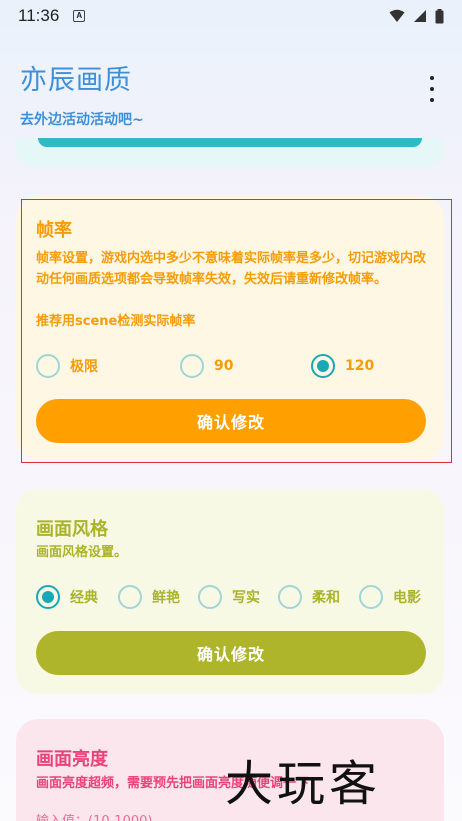  I want to click on app-title: 亦辰画质, so click(76, 80).